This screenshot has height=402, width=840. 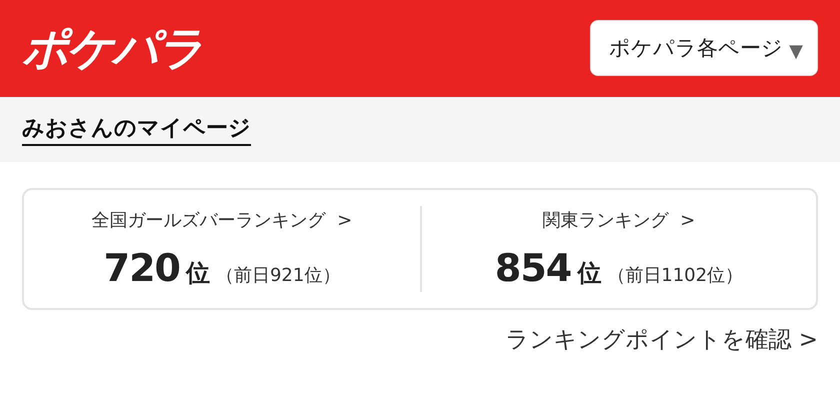 I want to click on pages-menu-button: ポケパラ各ページ ▼, so click(x=704, y=48).